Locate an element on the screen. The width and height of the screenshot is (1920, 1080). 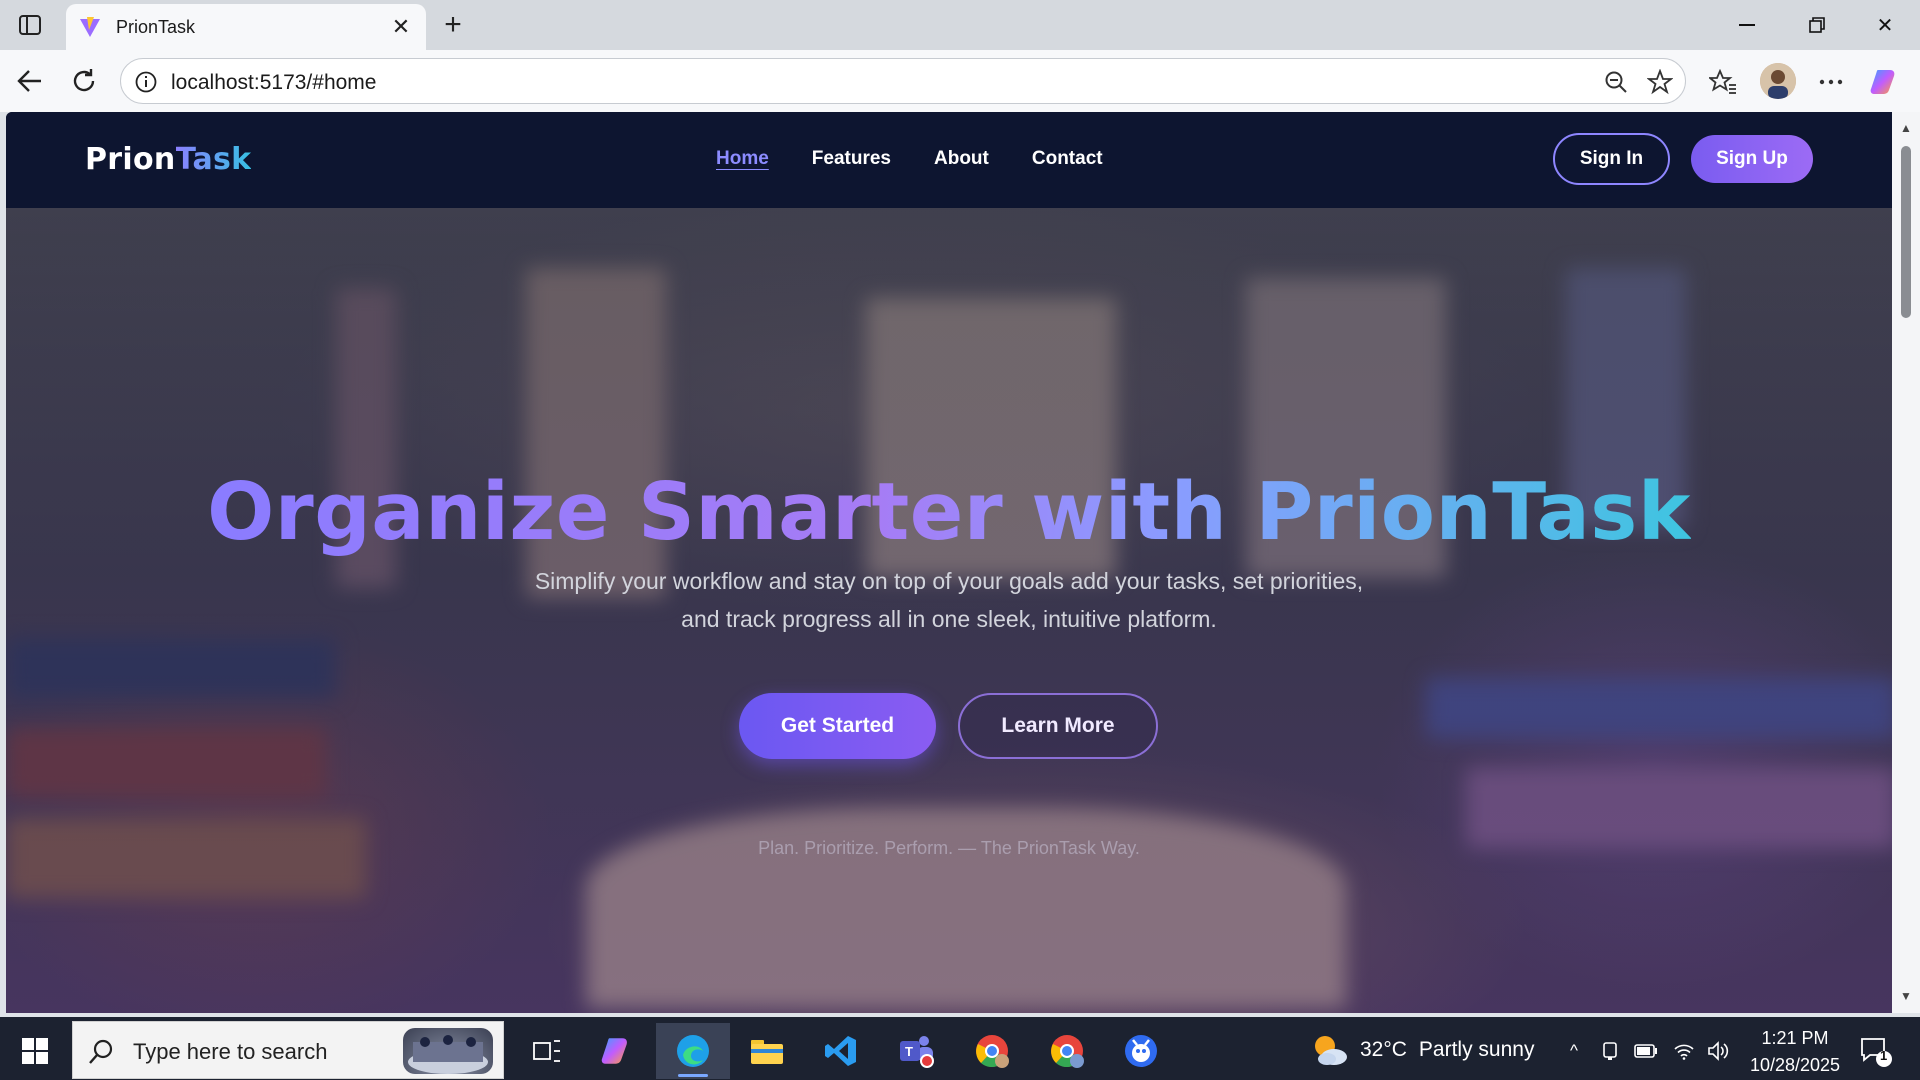
vite-favicon-icon is located at coordinates (90, 27).